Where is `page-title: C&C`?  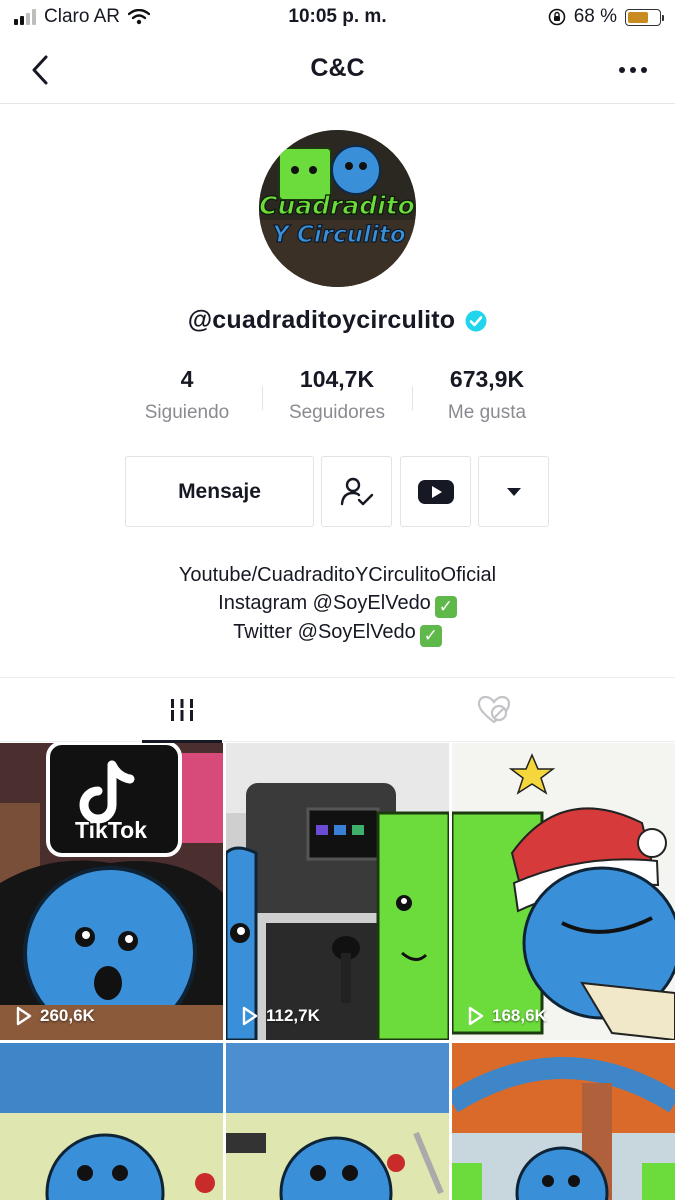
page-title: C&C is located at coordinates (337, 68).